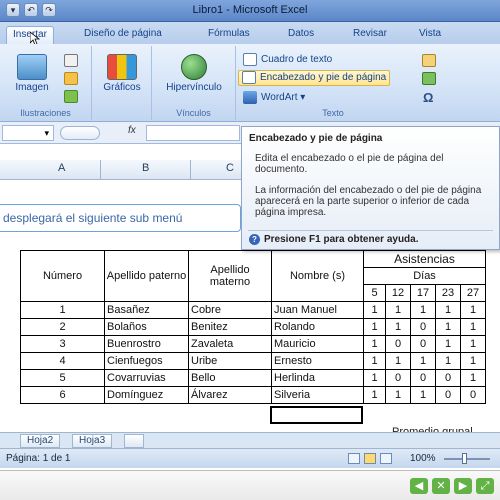  Describe the element at coordinates (71, 60) in the screenshot. I see `clipart-icon` at that location.